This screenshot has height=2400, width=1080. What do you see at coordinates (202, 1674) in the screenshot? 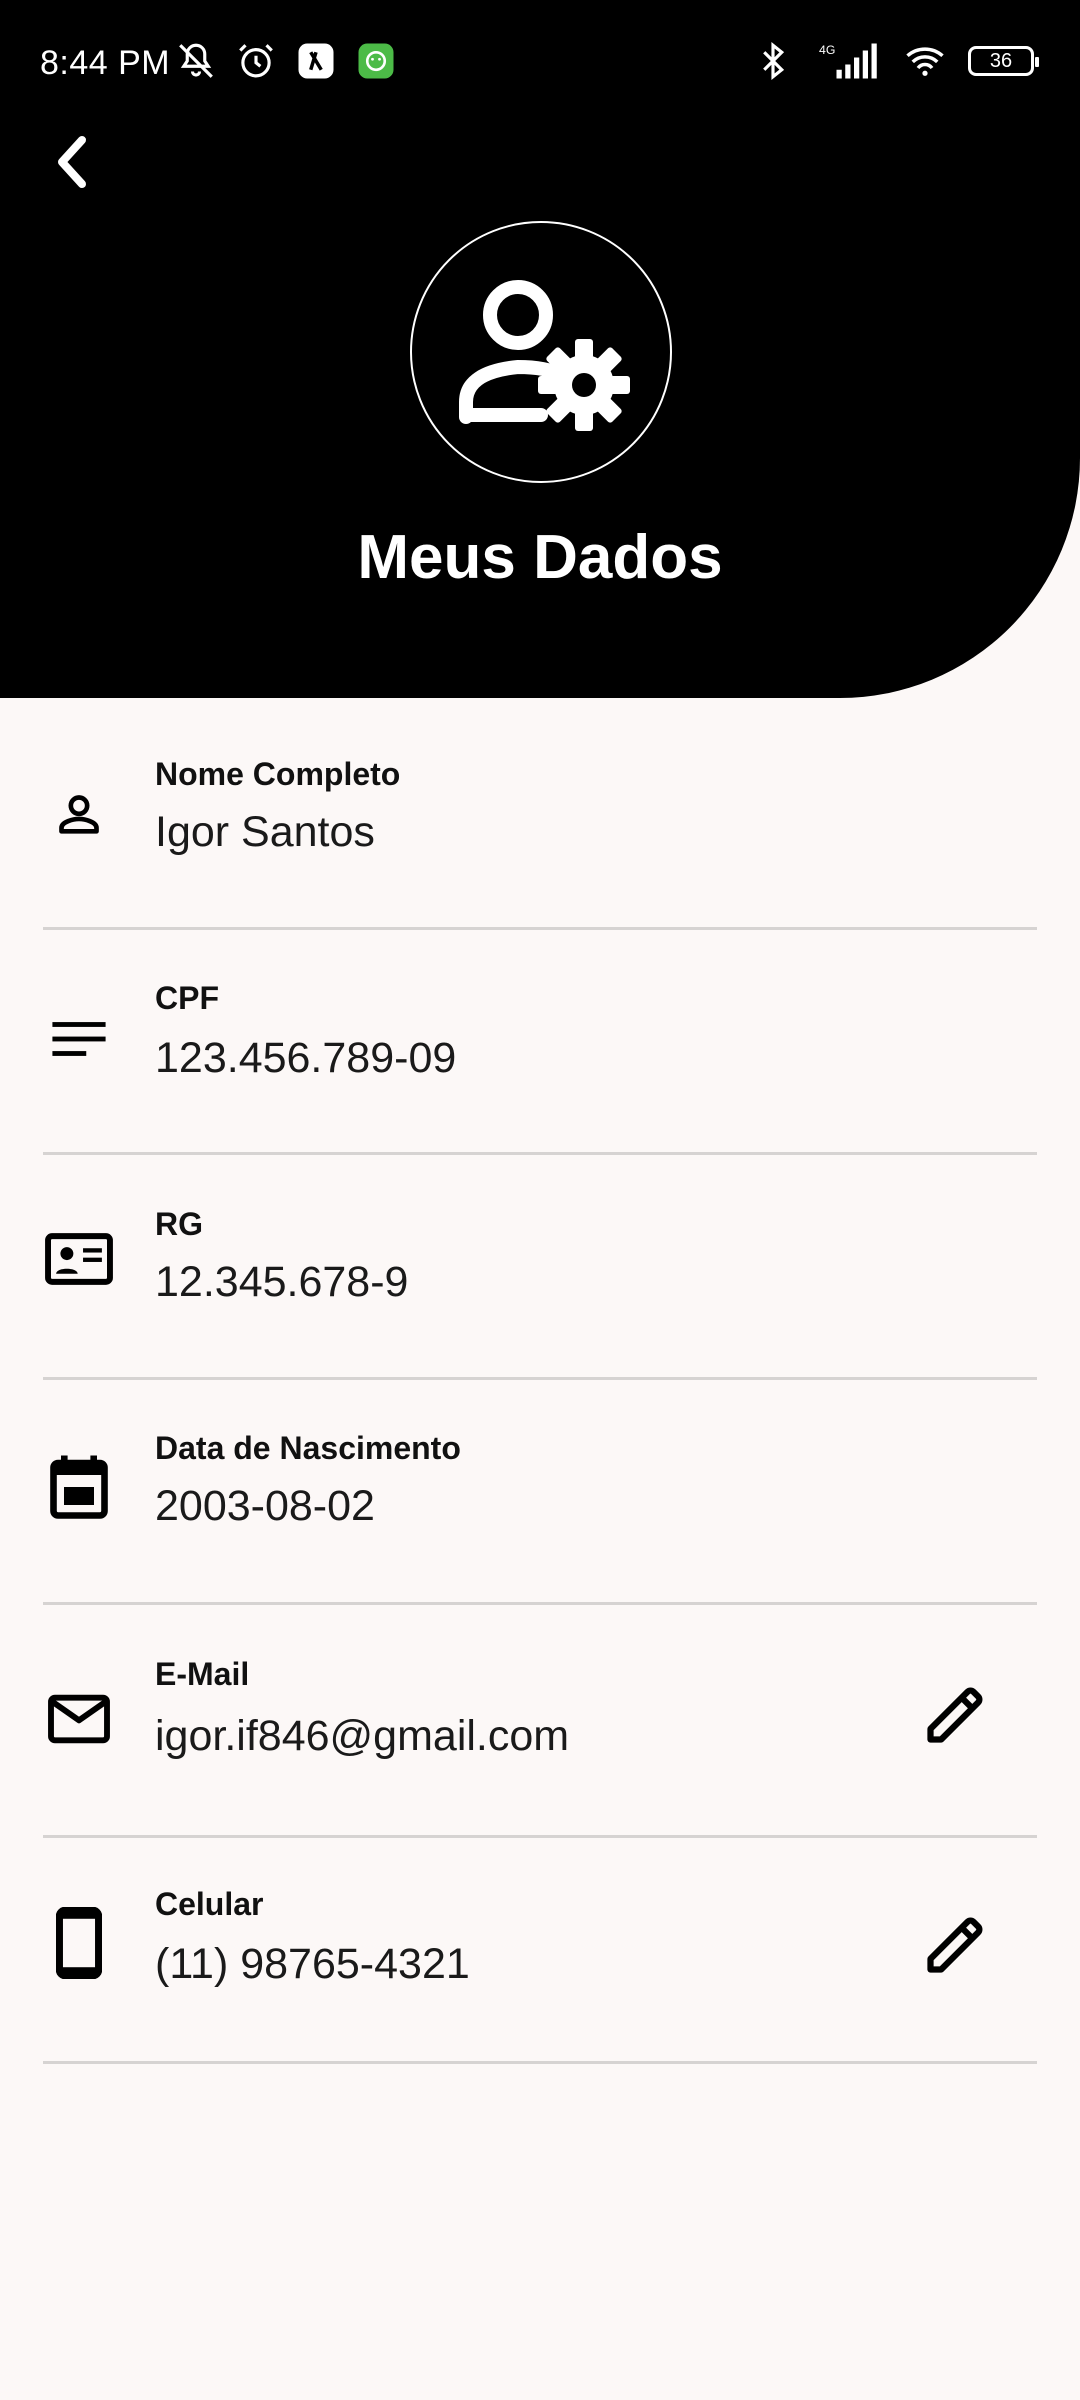
I see `field-label: E-Mail` at bounding box center [202, 1674].